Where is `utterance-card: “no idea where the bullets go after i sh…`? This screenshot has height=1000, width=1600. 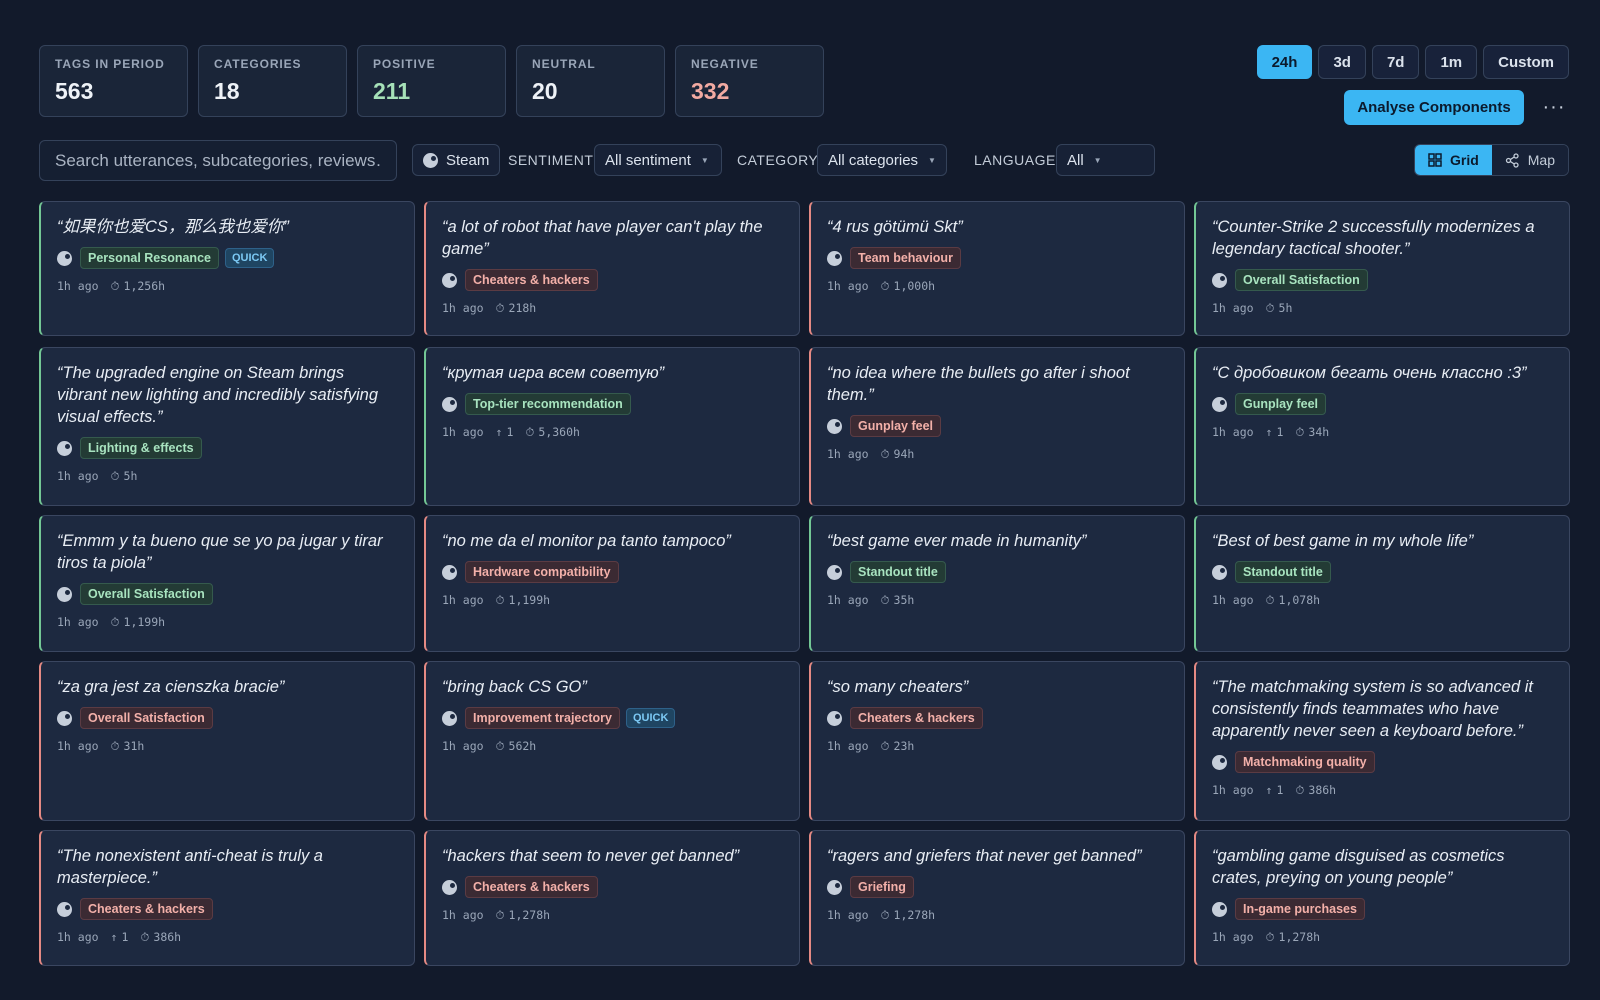
utterance-card: “no idea where the bullets go after i sh… is located at coordinates (997, 426).